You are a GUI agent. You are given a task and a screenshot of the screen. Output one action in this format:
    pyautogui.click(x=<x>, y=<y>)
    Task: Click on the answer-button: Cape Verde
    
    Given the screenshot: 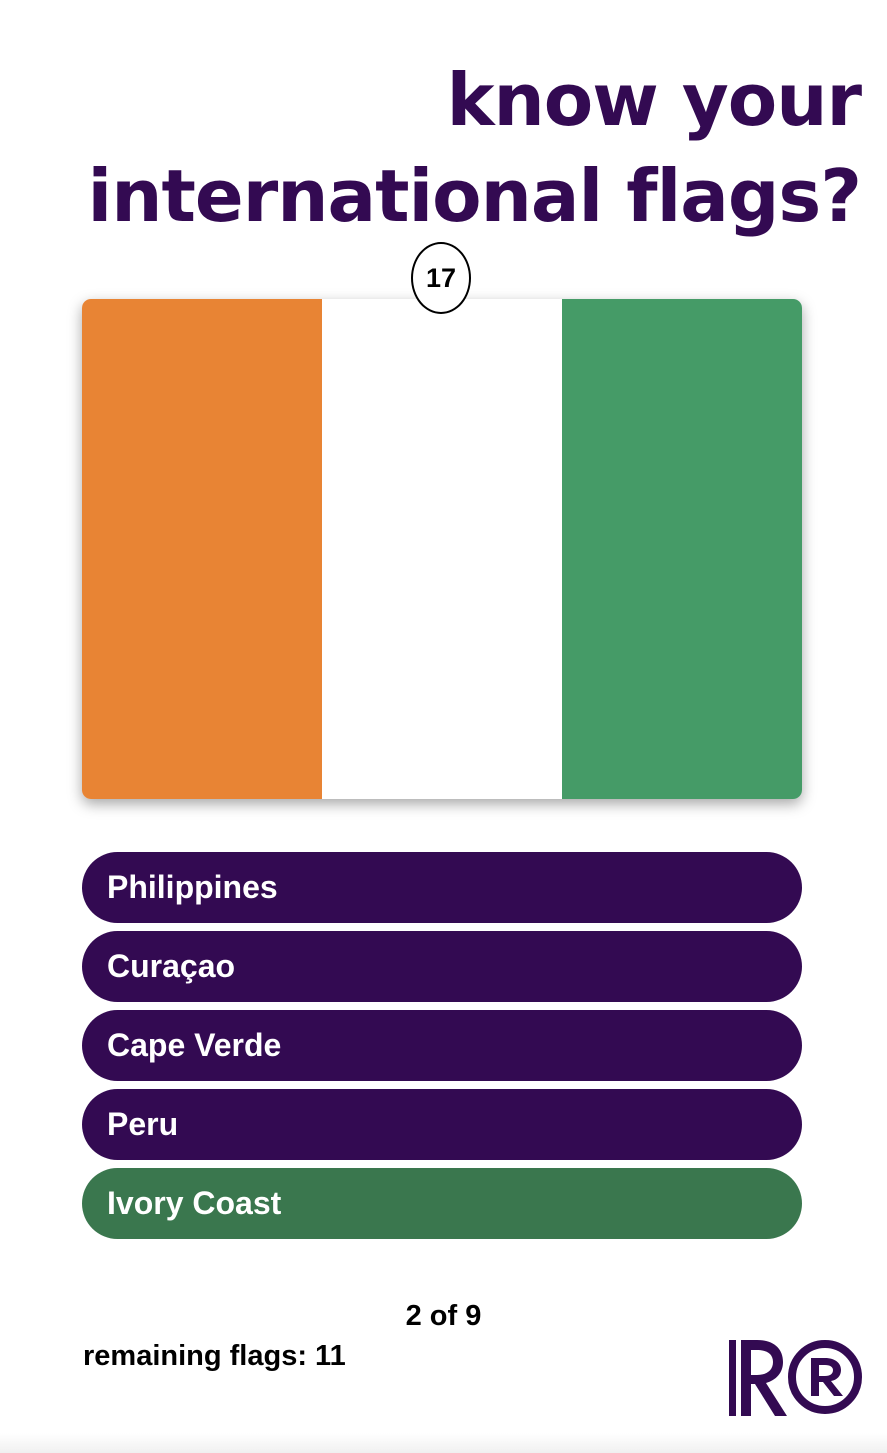 What is the action you would take?
    pyautogui.click(x=442, y=1045)
    